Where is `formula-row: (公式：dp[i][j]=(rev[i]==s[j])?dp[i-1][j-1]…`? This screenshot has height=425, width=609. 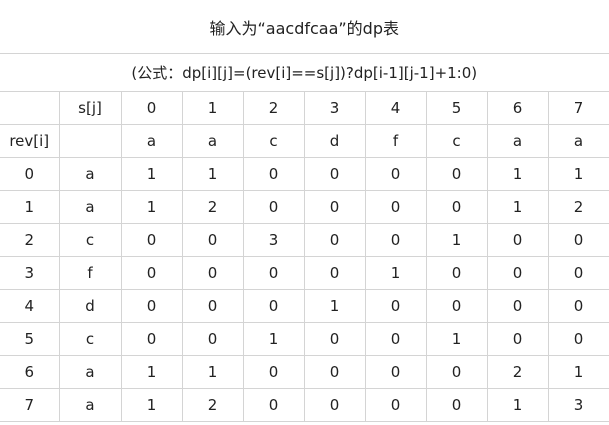 formula-row: (公式：dp[i][j]=(rev[i]==s[j])?dp[i-1][j-1]… is located at coordinates (304, 72).